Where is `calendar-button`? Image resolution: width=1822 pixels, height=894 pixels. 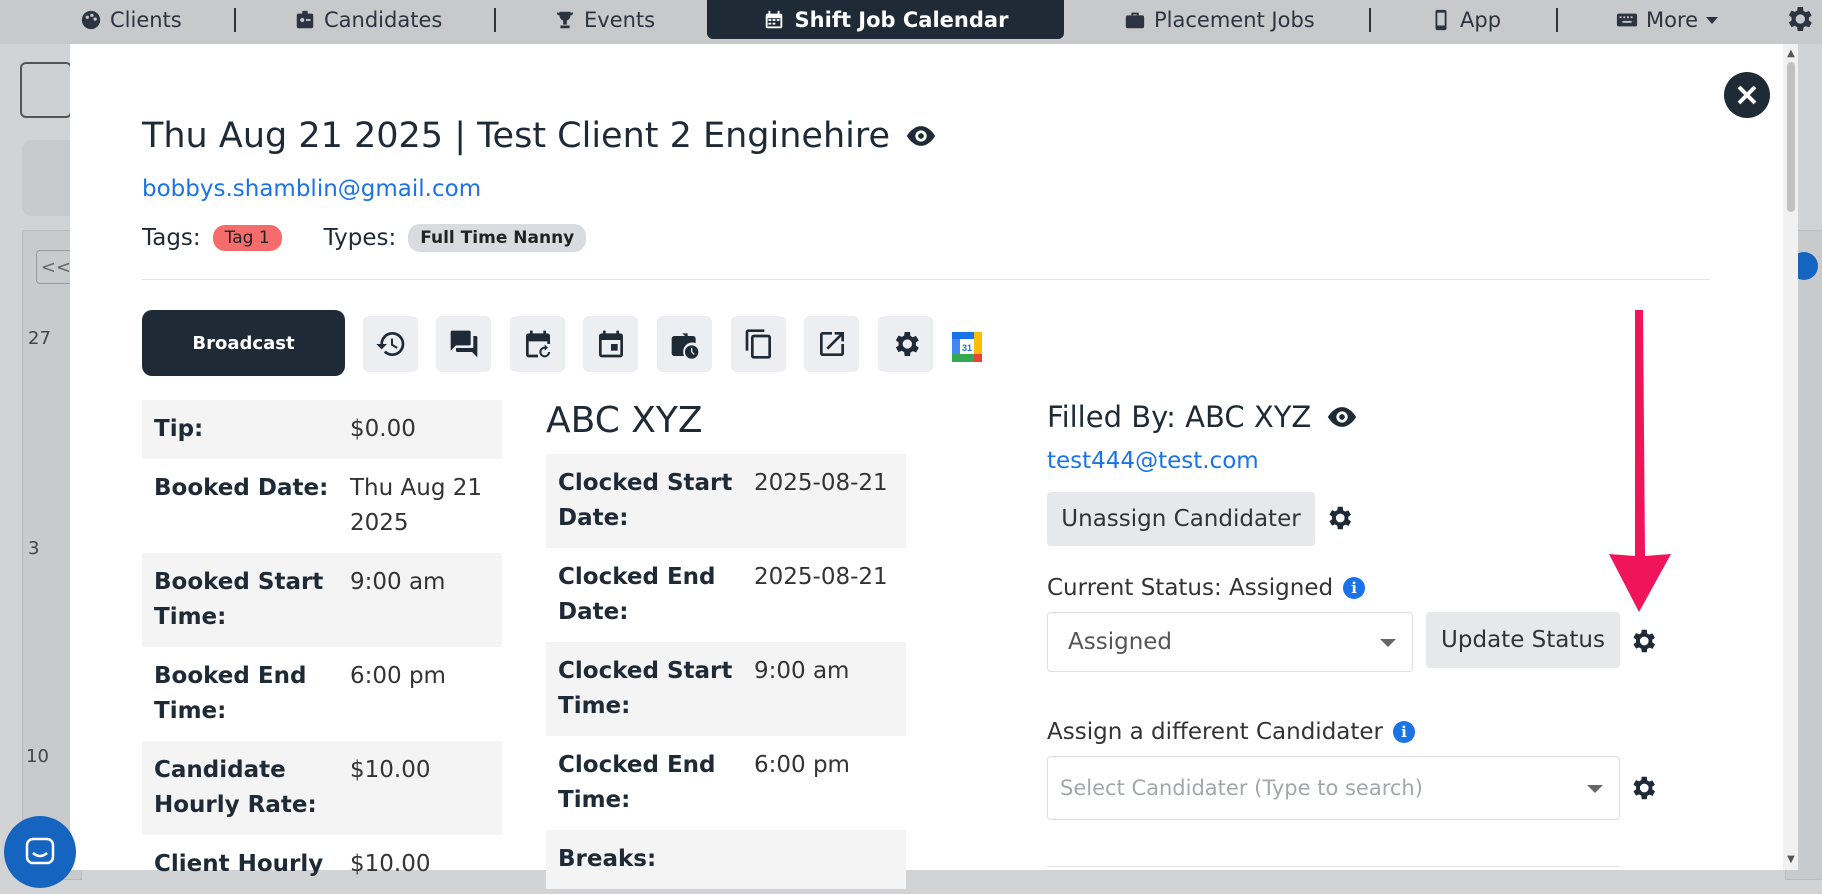 calendar-button is located at coordinates (610, 344).